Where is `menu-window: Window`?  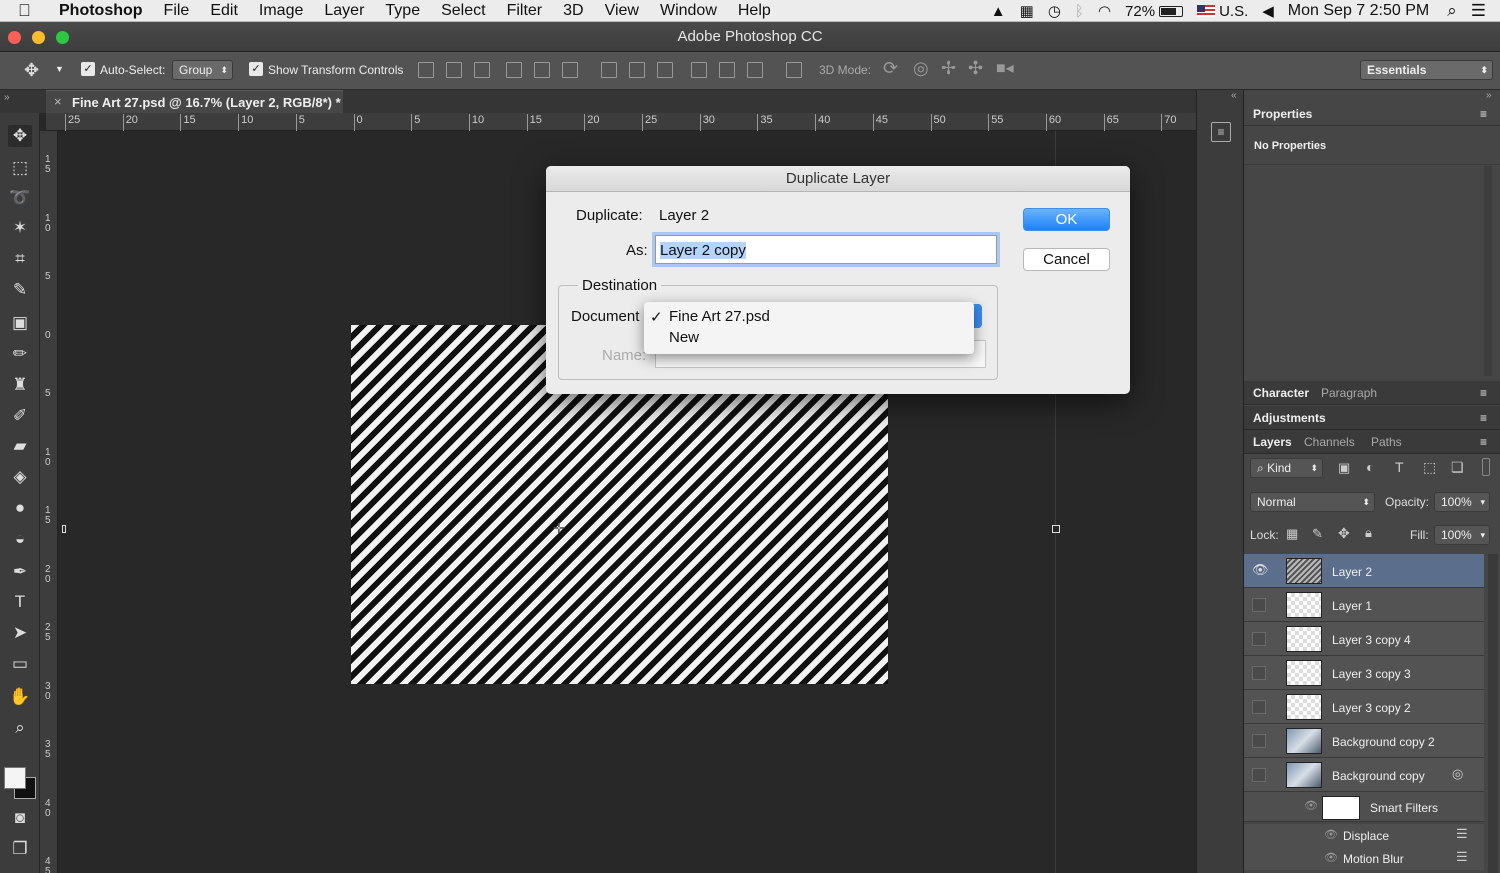
menu-window: Window is located at coordinates (688, 11).